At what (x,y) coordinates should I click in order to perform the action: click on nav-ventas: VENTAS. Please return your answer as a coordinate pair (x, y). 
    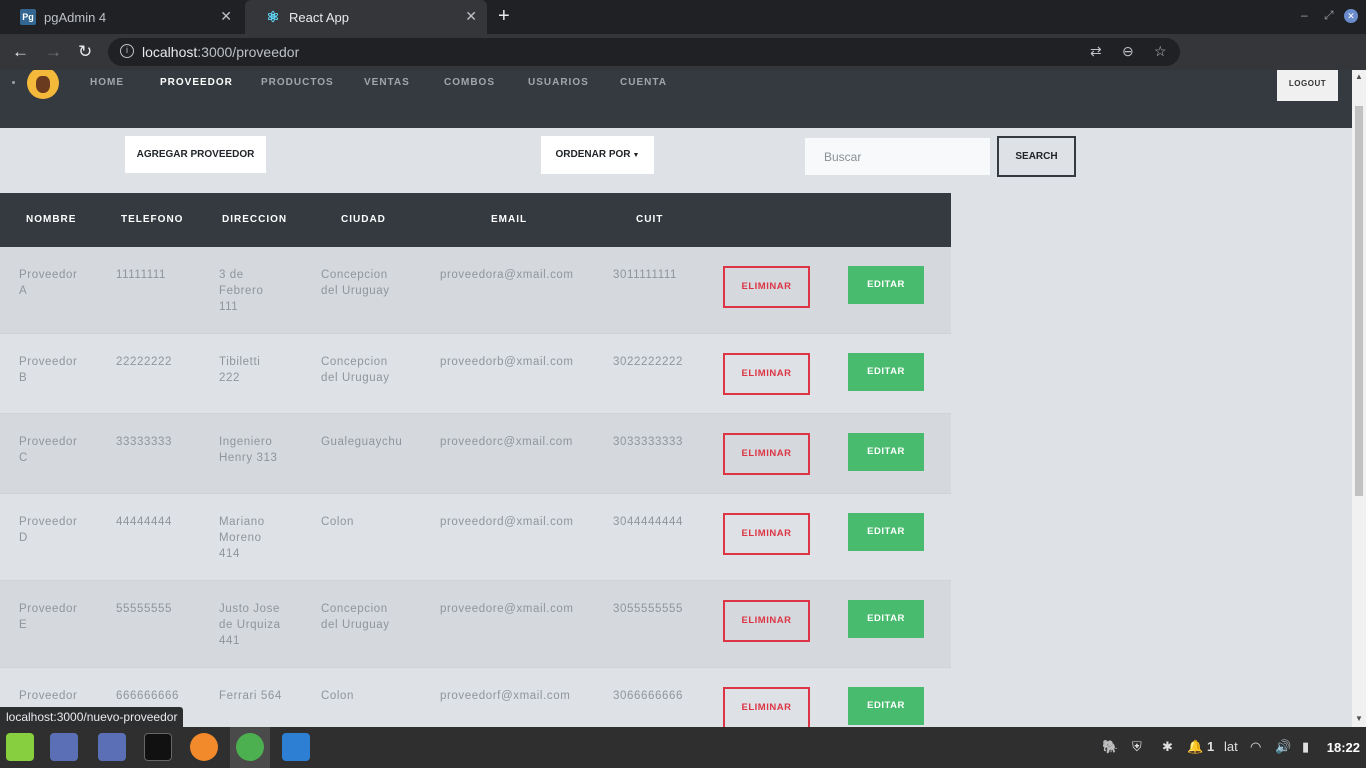
    Looking at the image, I should click on (387, 82).